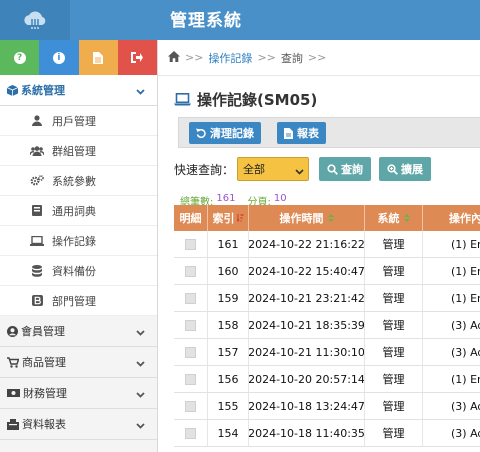 Image resolution: width=480 pixels, height=452 pixels. What do you see at coordinates (230, 58) in the screenshot?
I see `breadcrumb-link-operation-log: 操作記錄` at bounding box center [230, 58].